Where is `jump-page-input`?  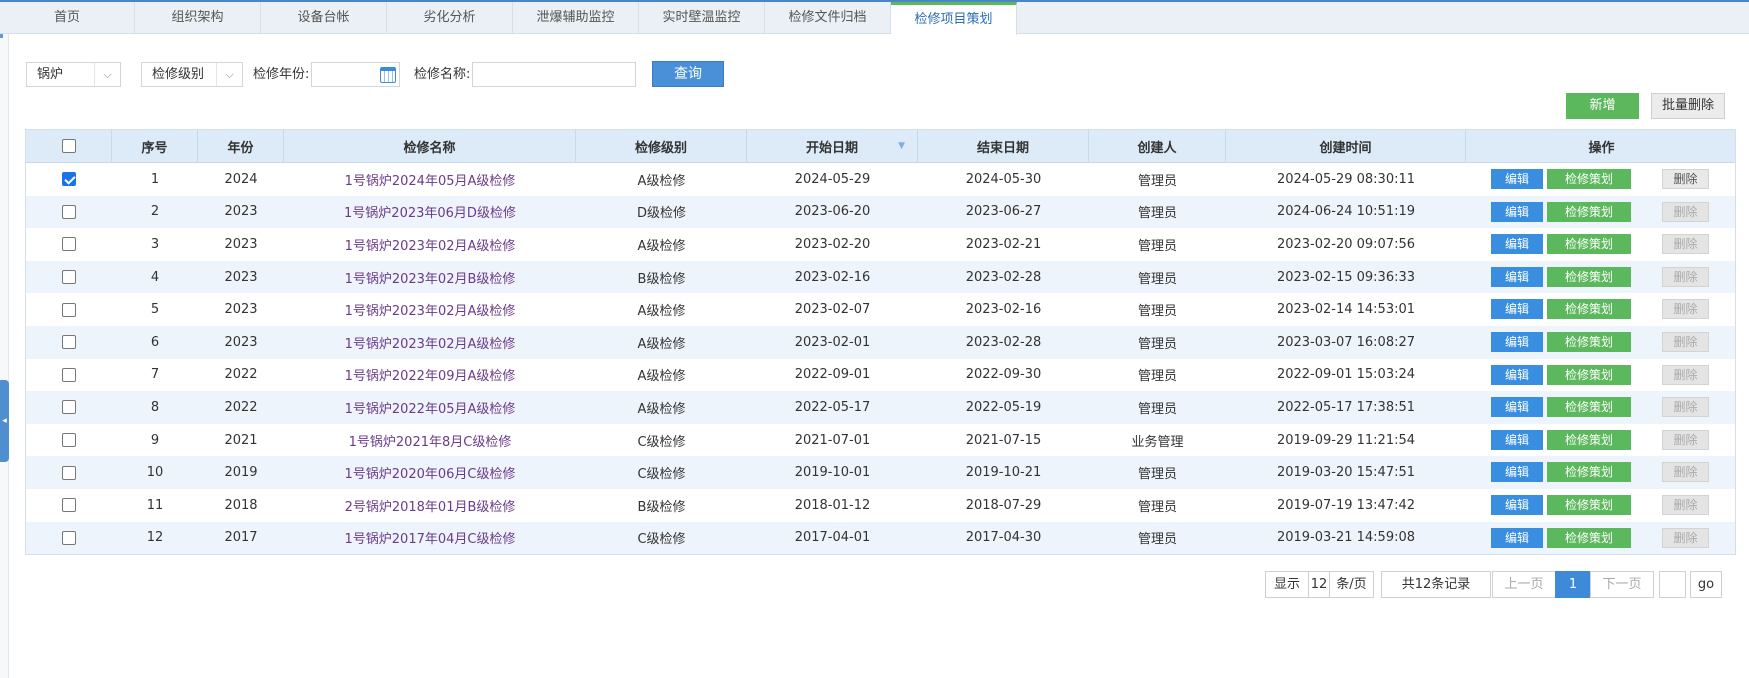
jump-page-input is located at coordinates (1672, 584).